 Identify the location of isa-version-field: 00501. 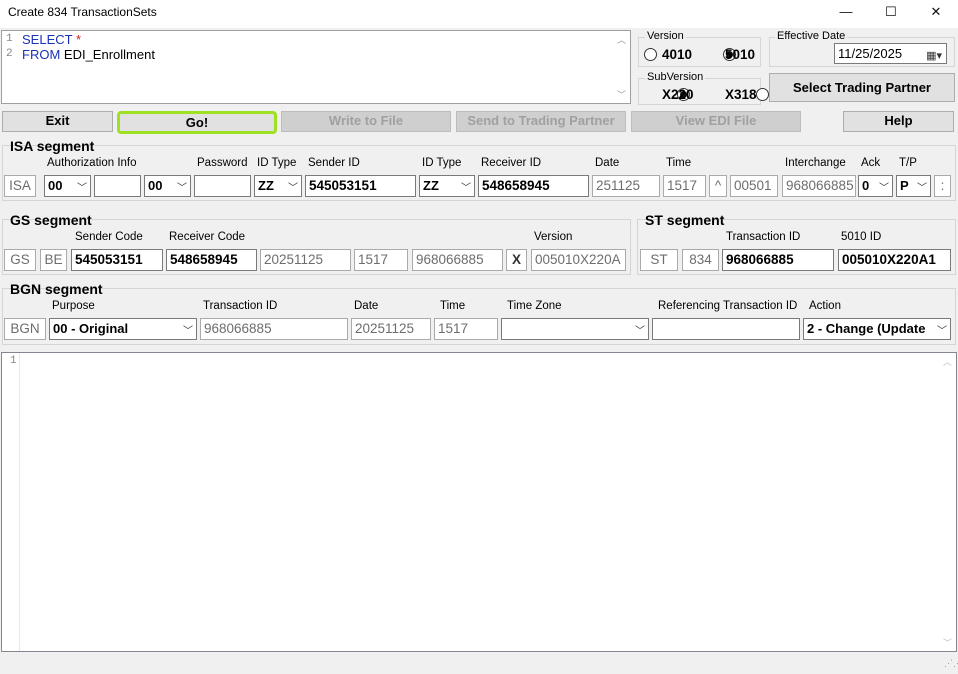
(754, 186).